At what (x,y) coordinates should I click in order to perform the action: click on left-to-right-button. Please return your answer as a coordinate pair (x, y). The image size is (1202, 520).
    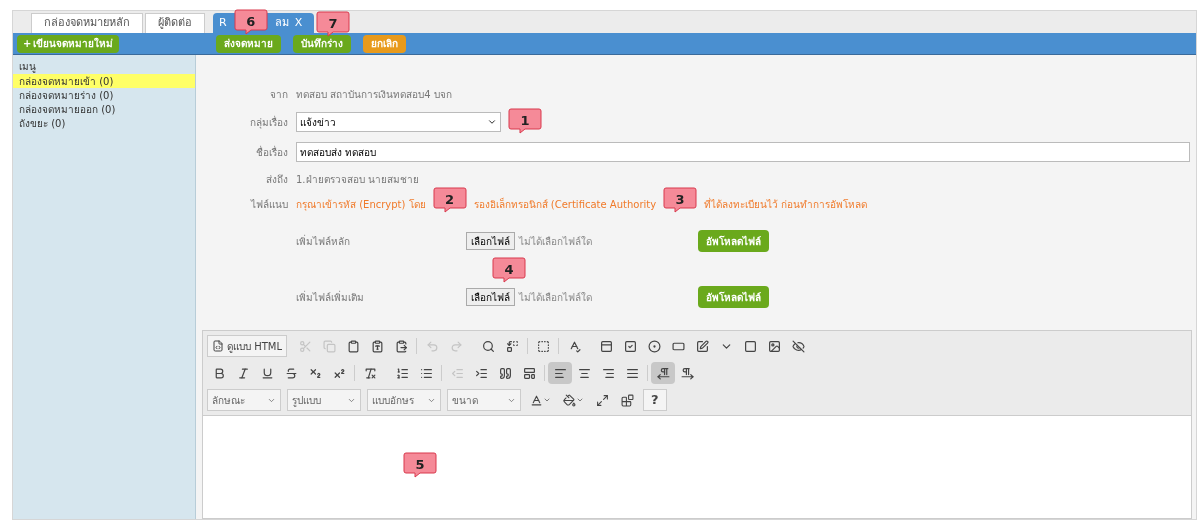
    Looking at the image, I should click on (663, 373).